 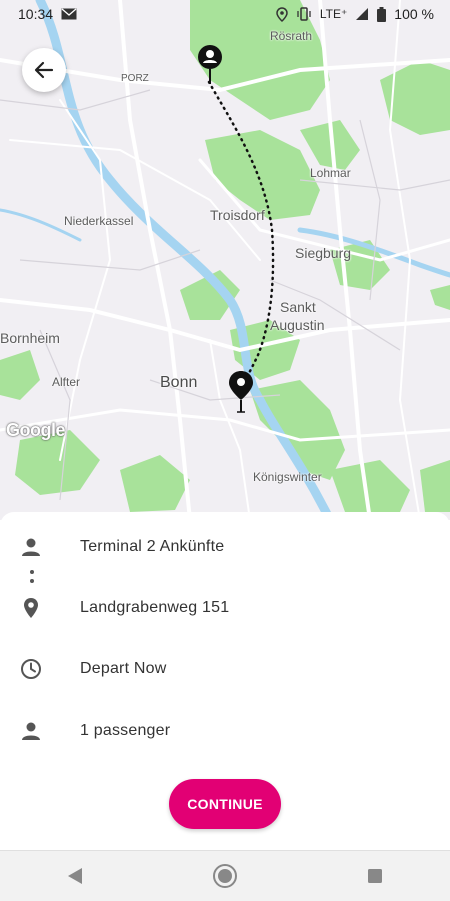 I want to click on map-label-augustin: Augustin, so click(x=297, y=325).